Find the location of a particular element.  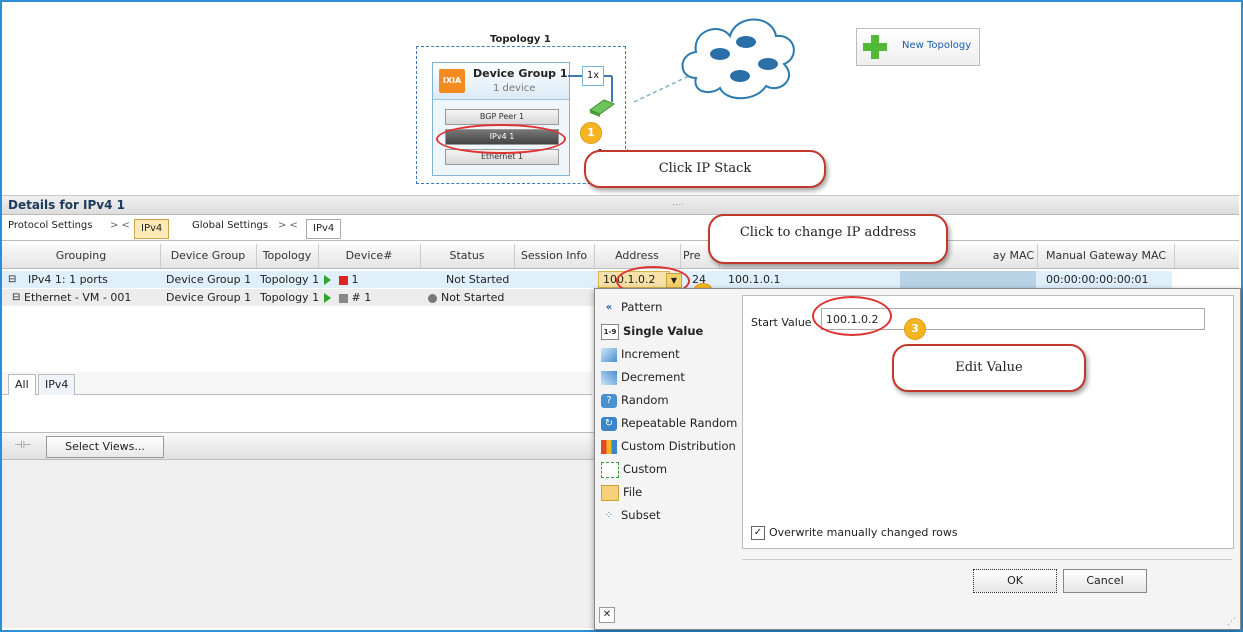

bar-chart-icon is located at coordinates (609, 446).